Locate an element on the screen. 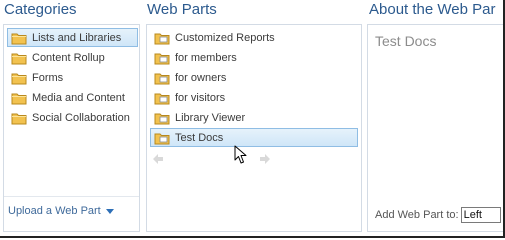 This screenshot has width=505, height=240. category-label: Content Rollup is located at coordinates (68, 57).